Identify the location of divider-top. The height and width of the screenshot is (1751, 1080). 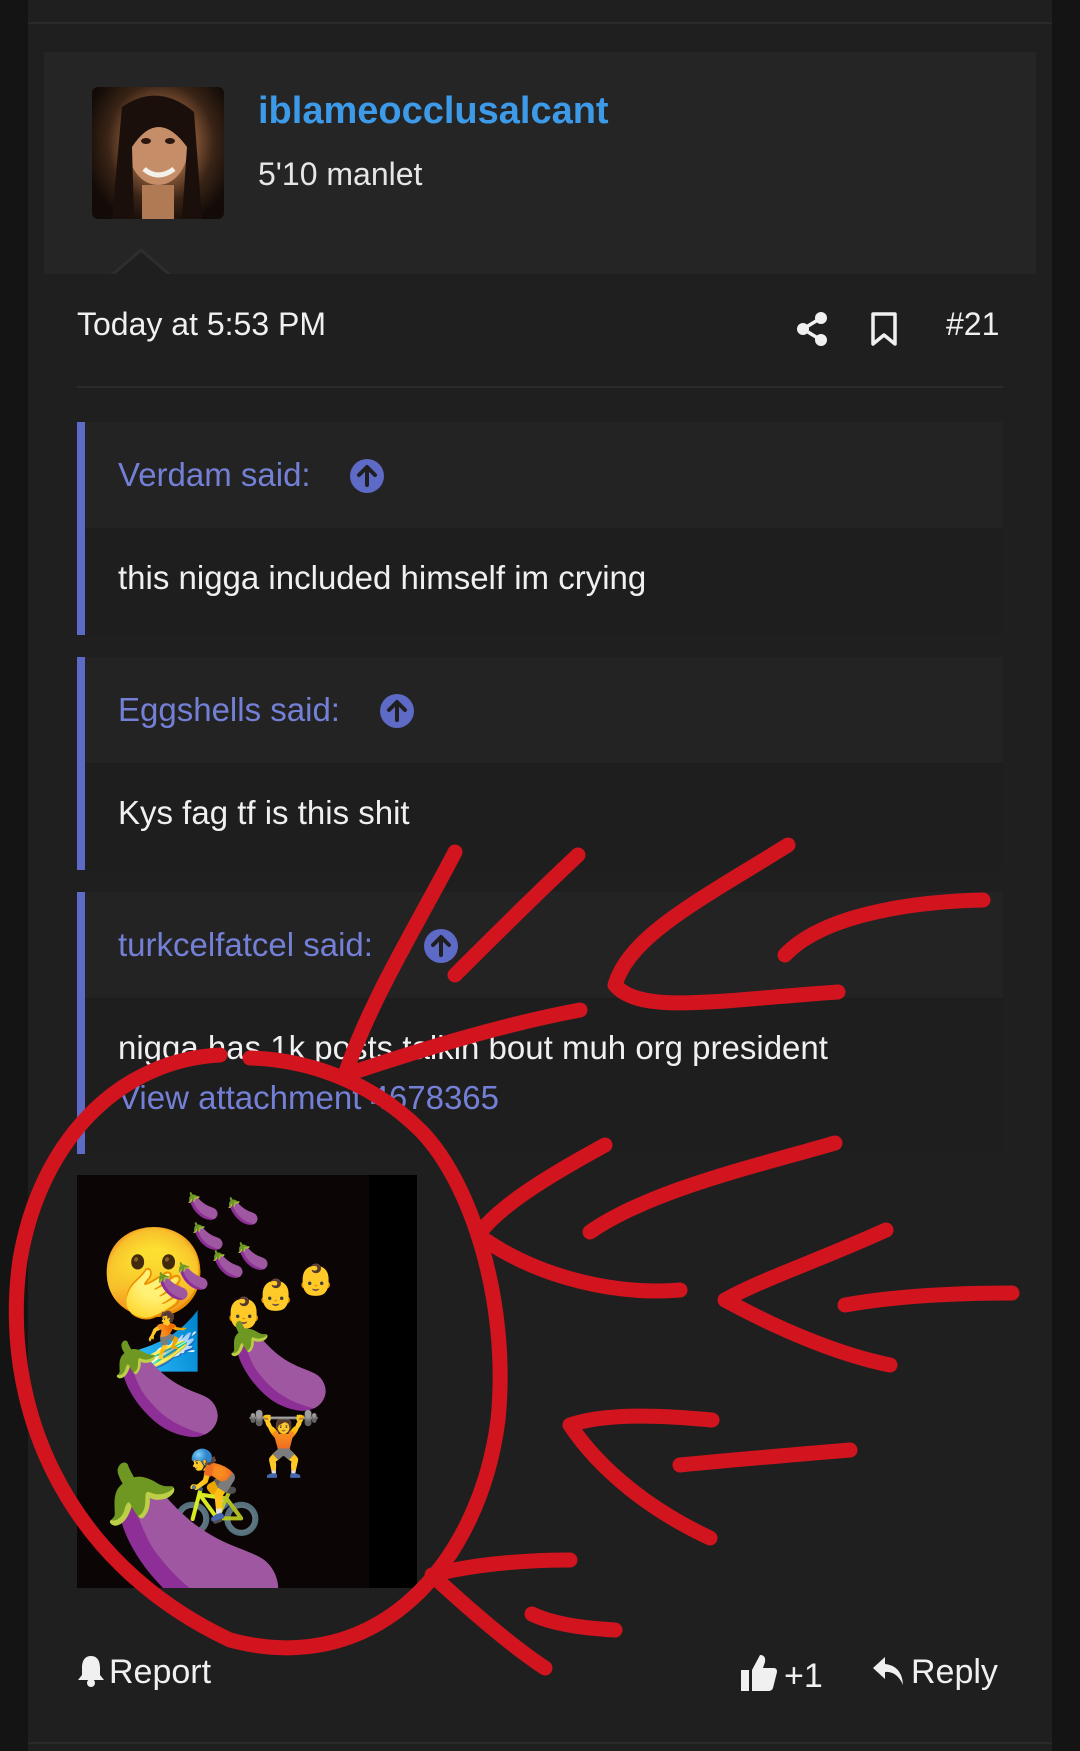
(540, 23).